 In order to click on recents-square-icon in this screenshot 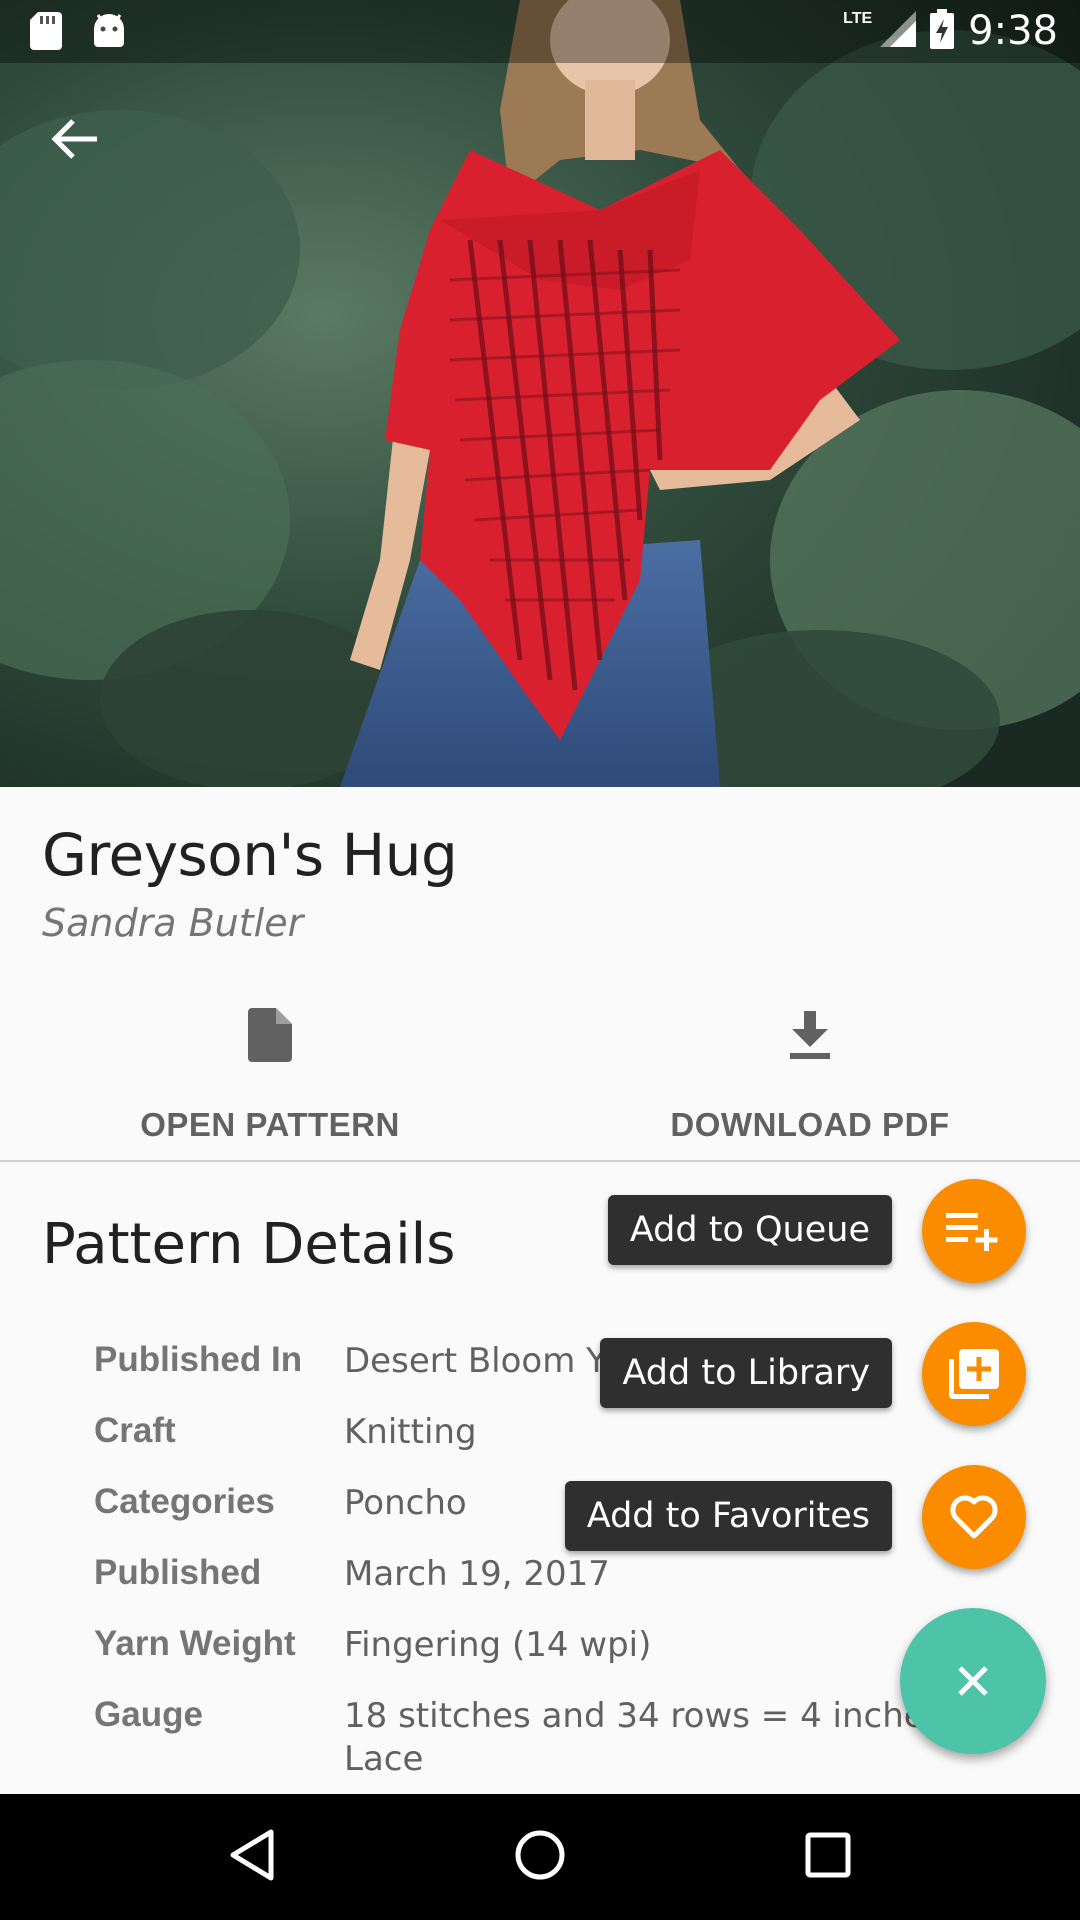, I will do `click(828, 1857)`.